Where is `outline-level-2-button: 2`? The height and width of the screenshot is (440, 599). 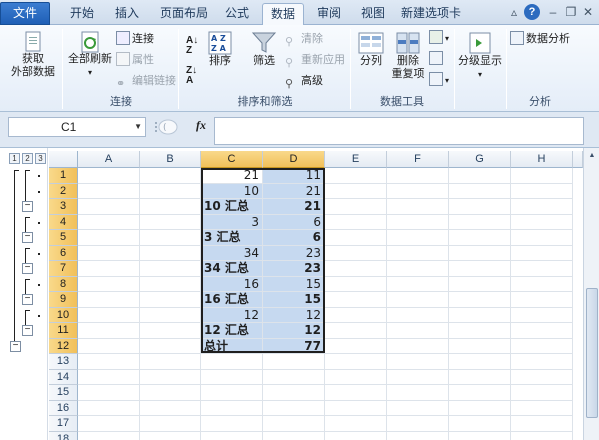 outline-level-2-button: 2 is located at coordinates (27, 158).